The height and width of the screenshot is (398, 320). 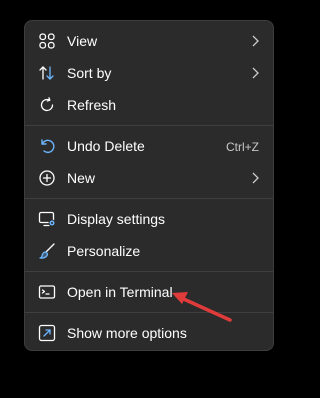 I want to click on menu-item-label: View, so click(x=82, y=41).